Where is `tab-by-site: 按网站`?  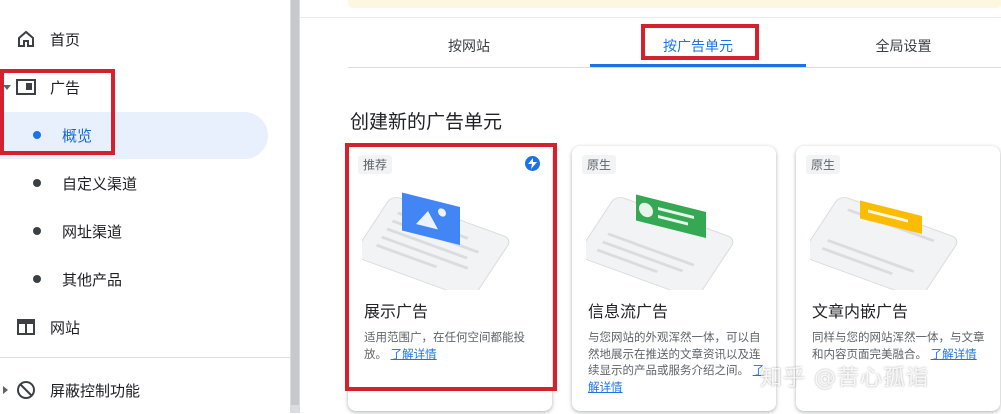
tab-by-site: 按网站 is located at coordinates (469, 46).